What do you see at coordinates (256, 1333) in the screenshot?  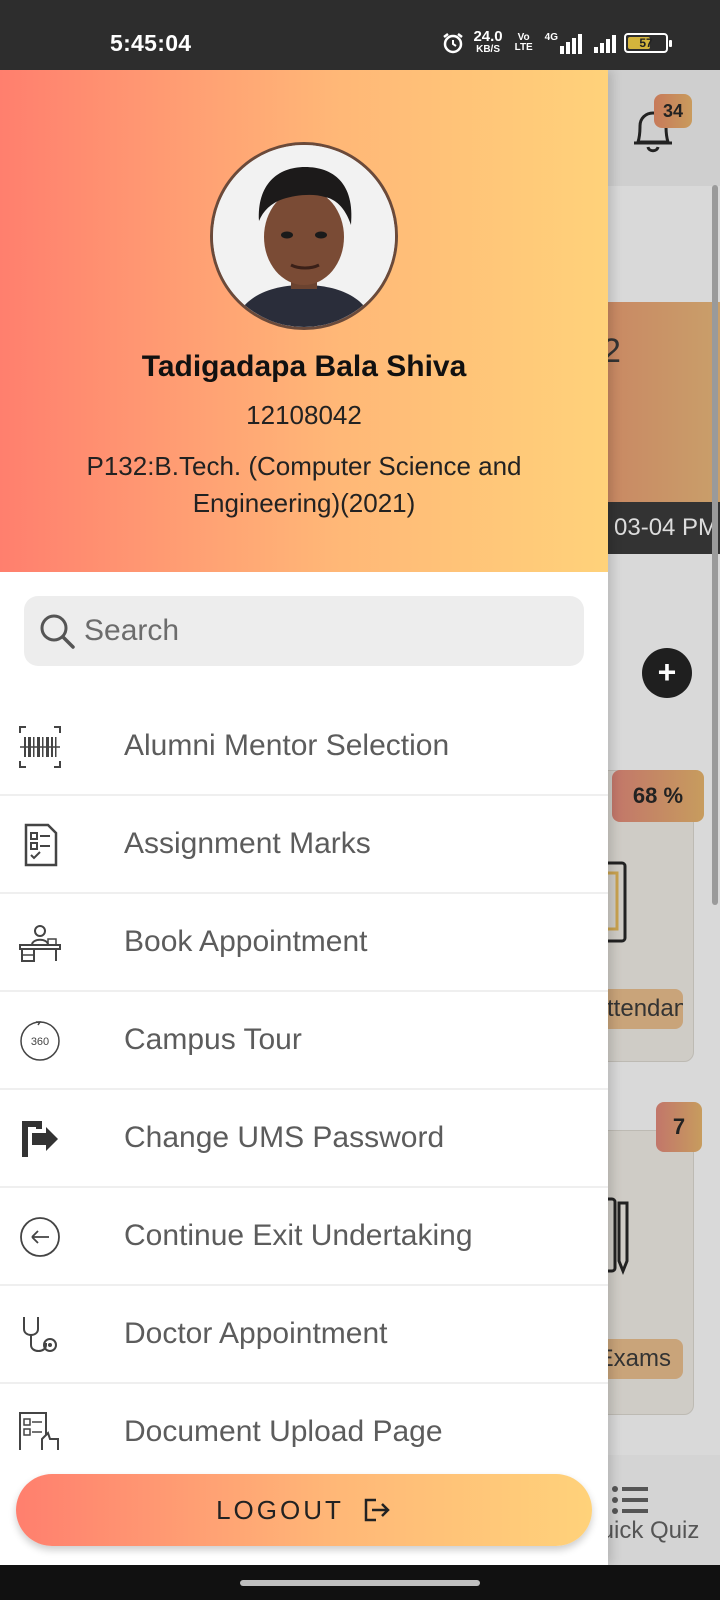 I see `menu-item-label: Doctor Appointment` at bounding box center [256, 1333].